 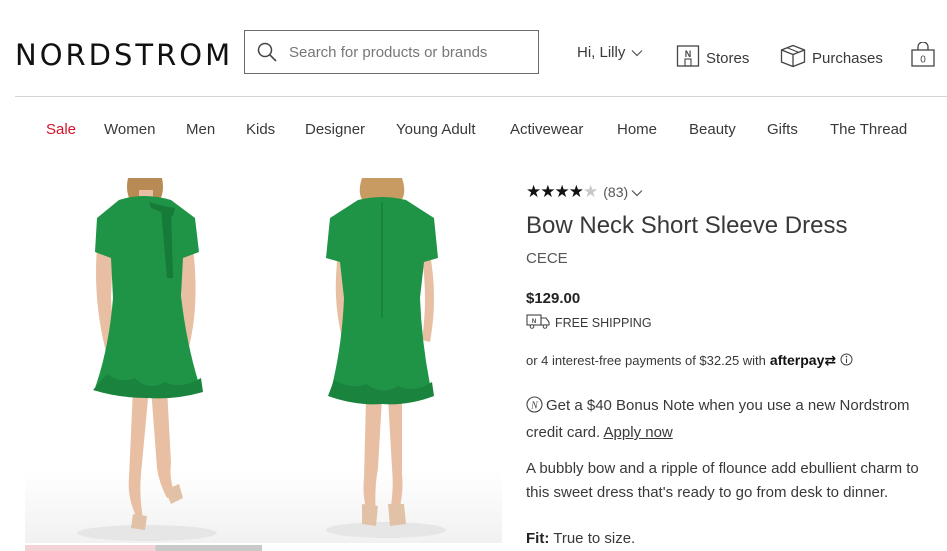 What do you see at coordinates (803, 360) in the screenshot?
I see `afterpay-logo: afterpay⇄` at bounding box center [803, 360].